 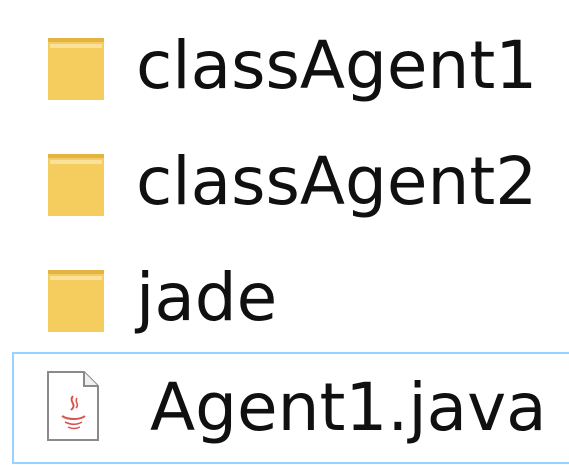 What do you see at coordinates (207, 297) in the screenshot?
I see `folder-name: jade` at bounding box center [207, 297].